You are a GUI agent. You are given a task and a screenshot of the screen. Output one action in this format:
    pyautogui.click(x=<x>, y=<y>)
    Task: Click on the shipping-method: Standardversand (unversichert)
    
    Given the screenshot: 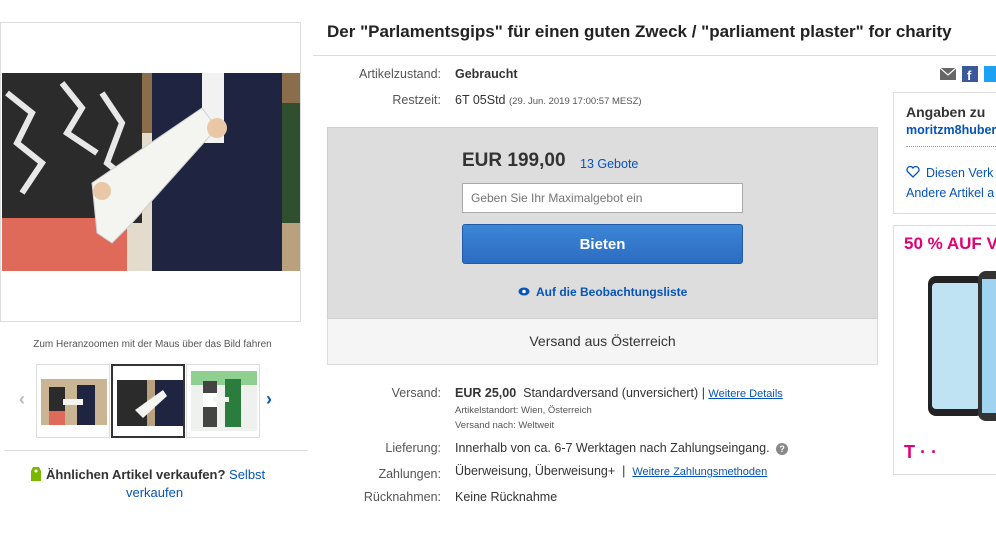 What is the action you would take?
    pyautogui.click(x=611, y=393)
    